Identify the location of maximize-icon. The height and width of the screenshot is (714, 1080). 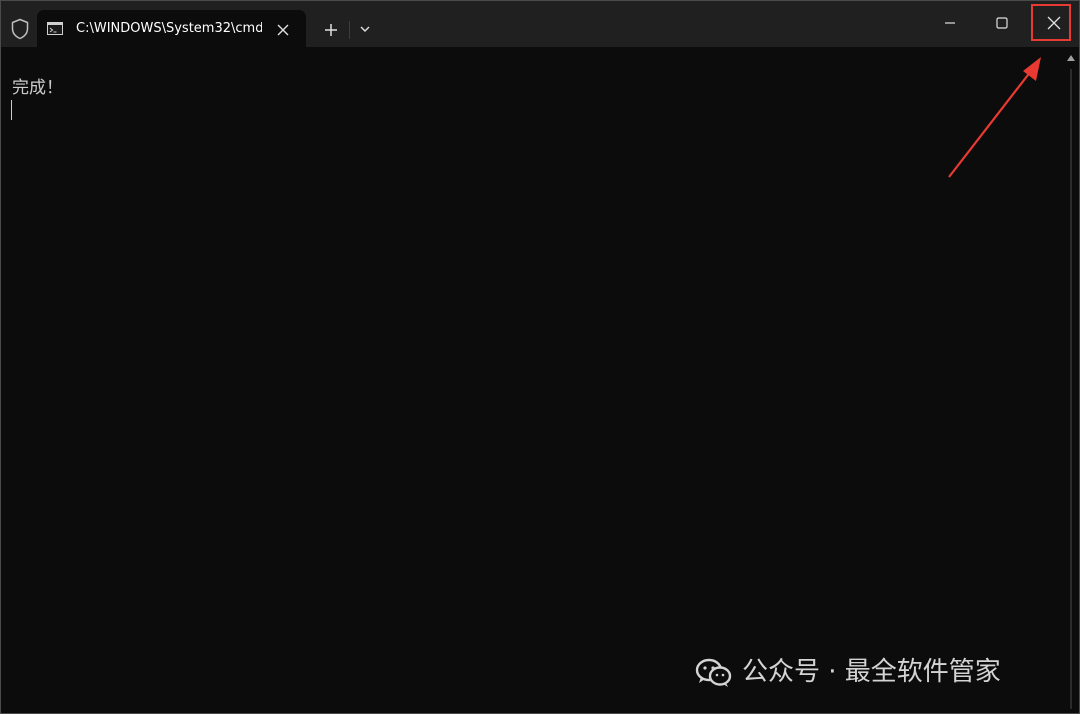
(1002, 23).